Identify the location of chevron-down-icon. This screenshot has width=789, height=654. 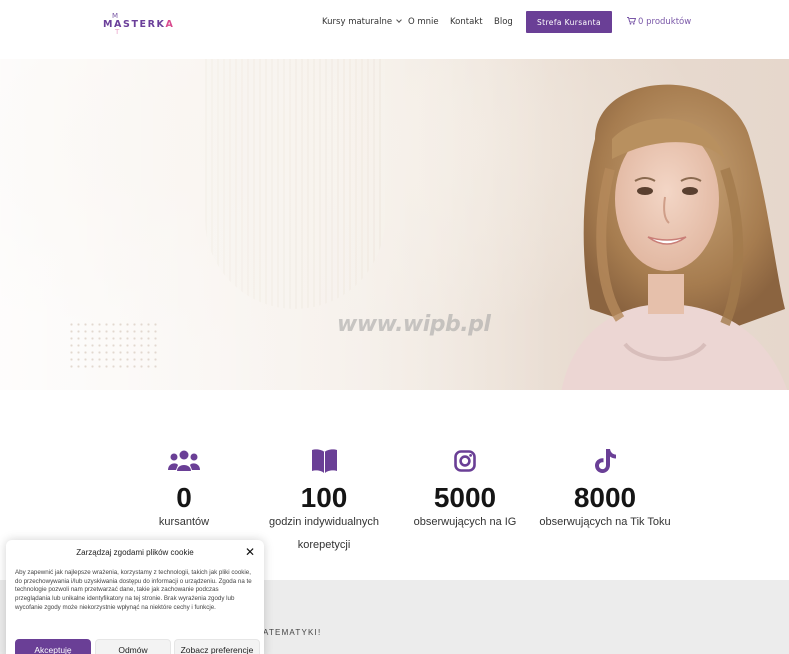
(399, 20).